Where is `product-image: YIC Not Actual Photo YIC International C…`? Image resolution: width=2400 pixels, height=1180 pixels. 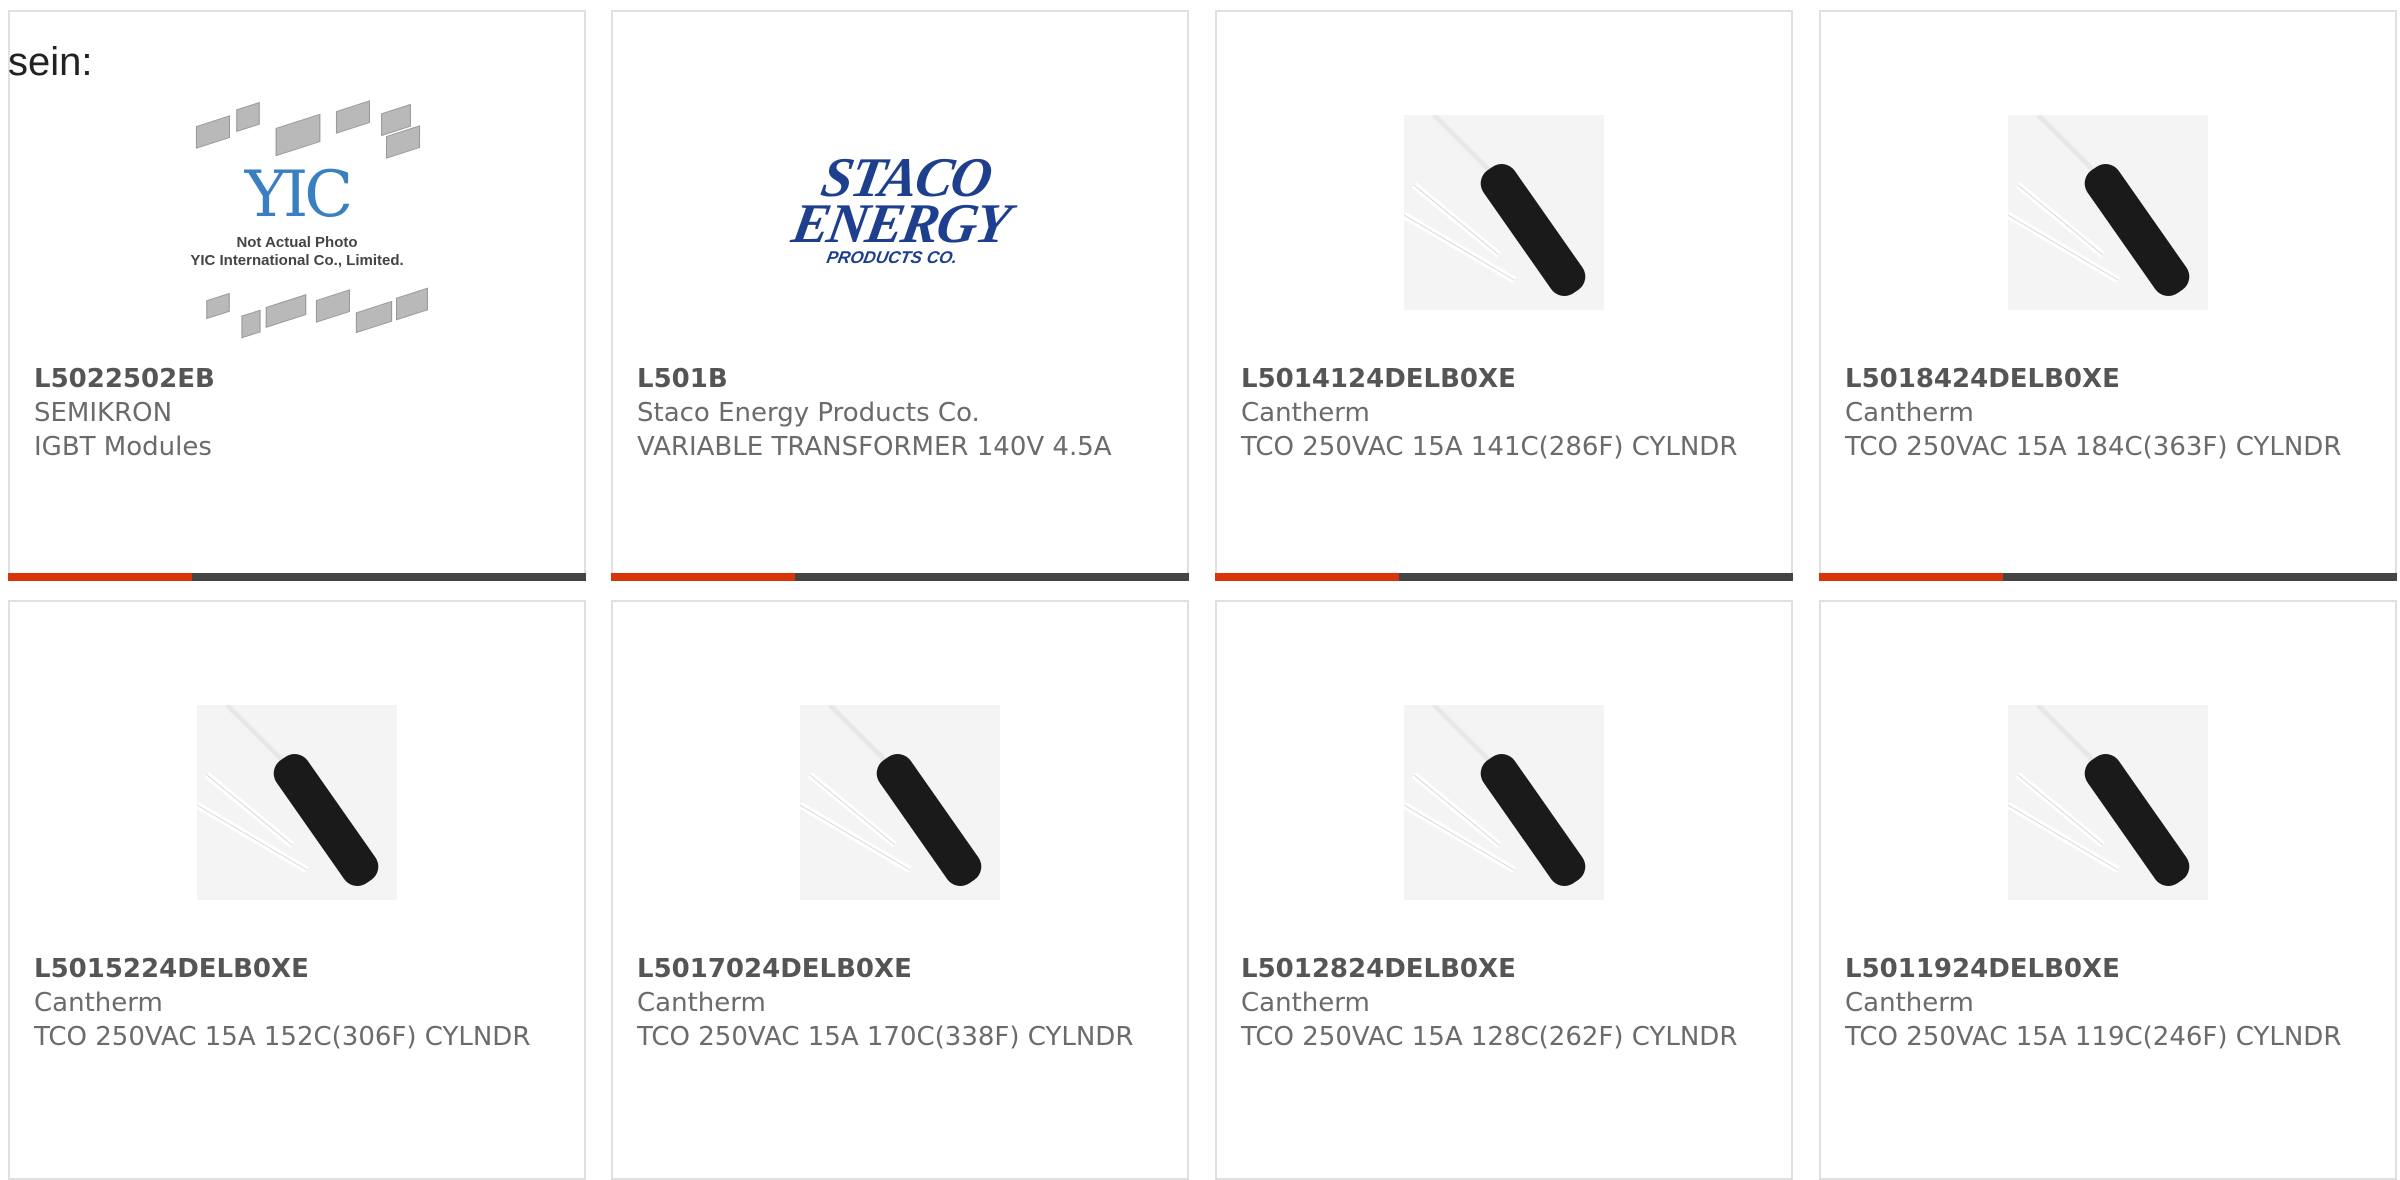
product-image: YIC Not Actual Photo YIC International C… is located at coordinates (297, 224).